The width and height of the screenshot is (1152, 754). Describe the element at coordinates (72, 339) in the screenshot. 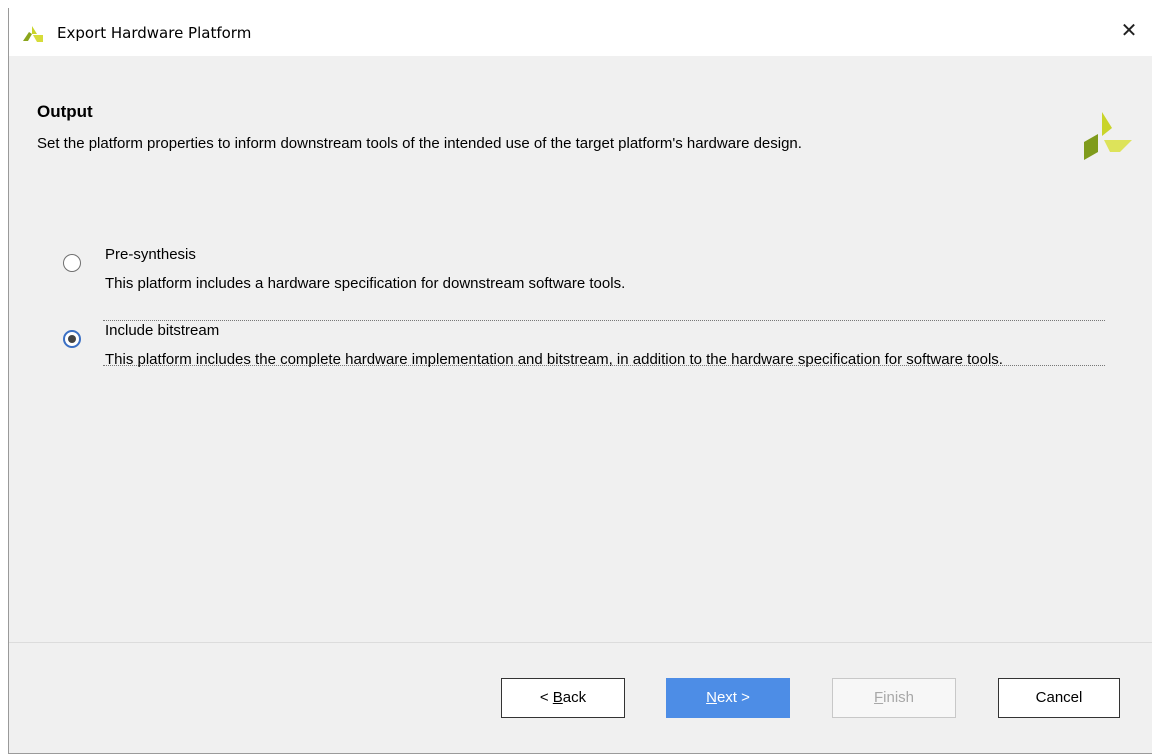

I see `radio-include-bitstream` at that location.